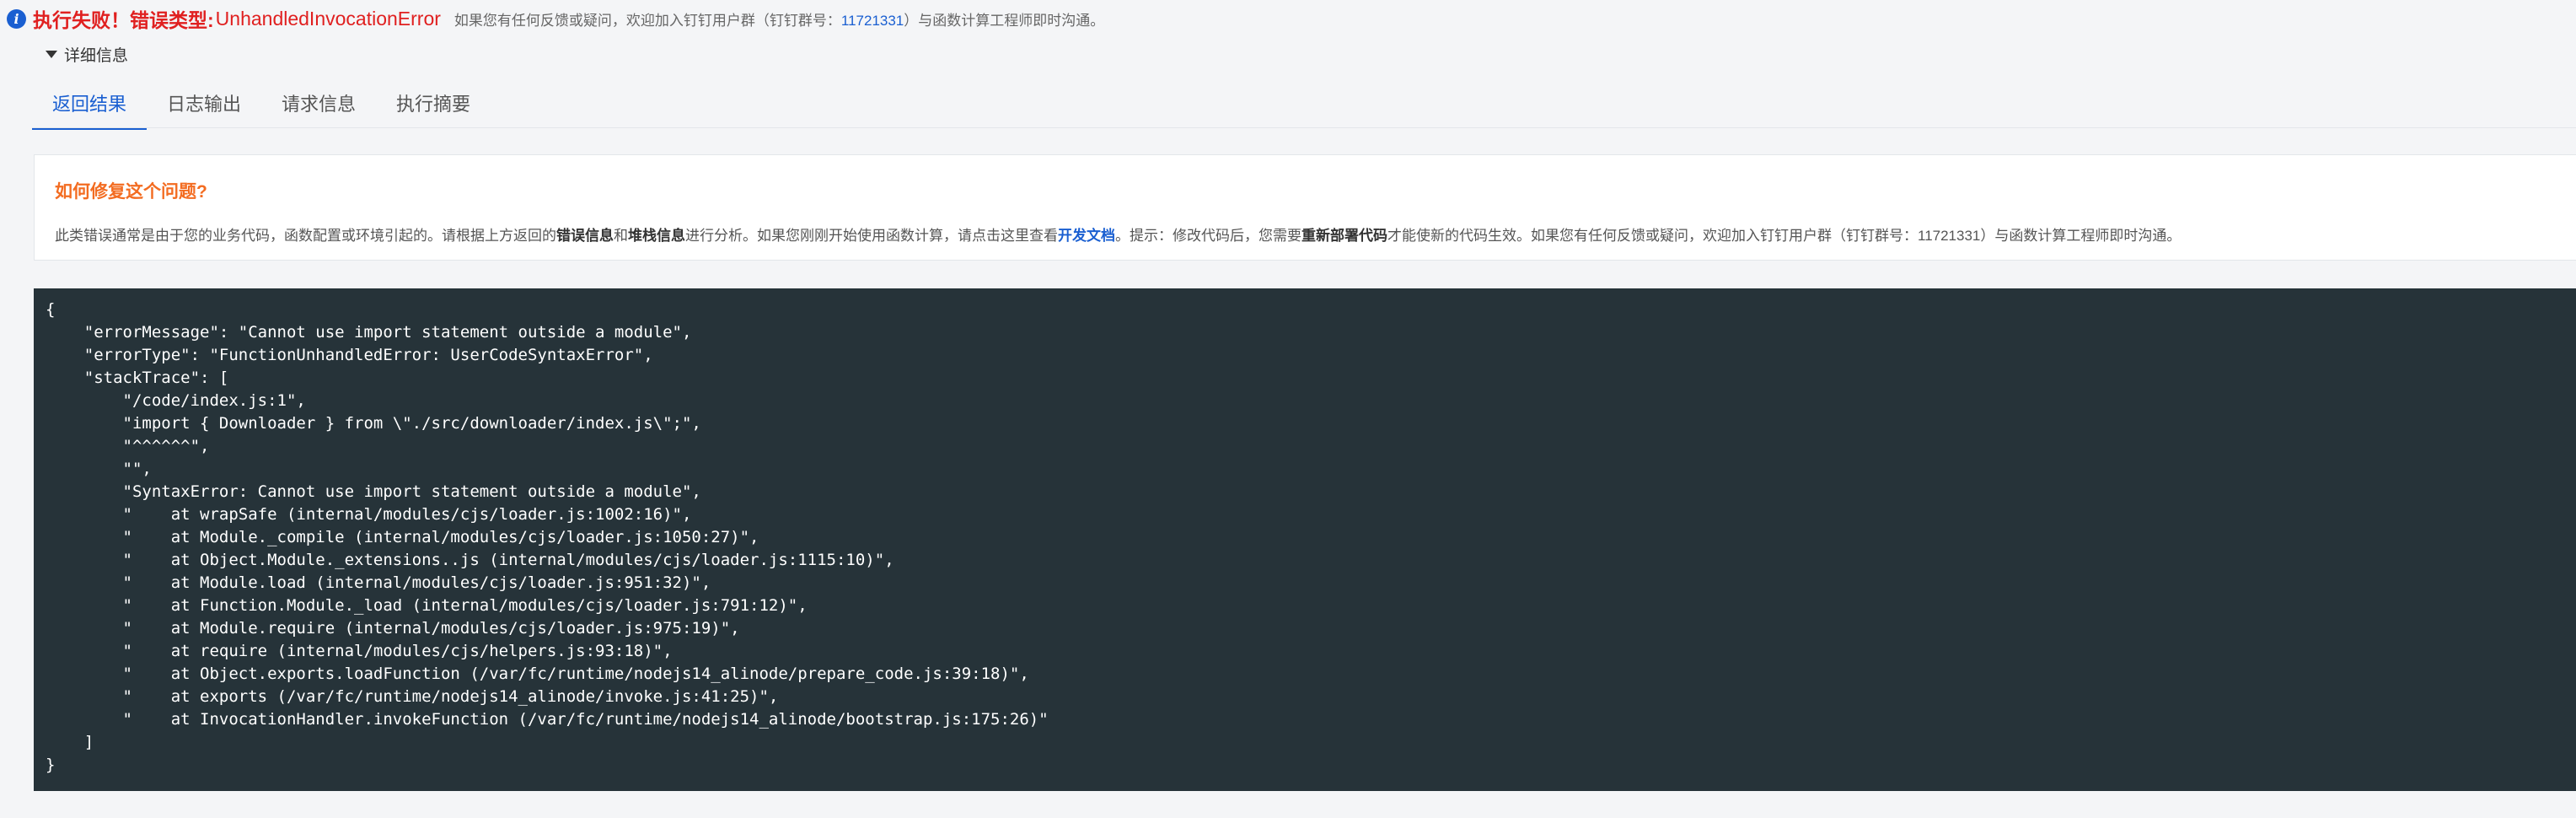 The width and height of the screenshot is (2576, 818). Describe the element at coordinates (318, 107) in the screenshot. I see `tab-request-info: 请求信息` at that location.